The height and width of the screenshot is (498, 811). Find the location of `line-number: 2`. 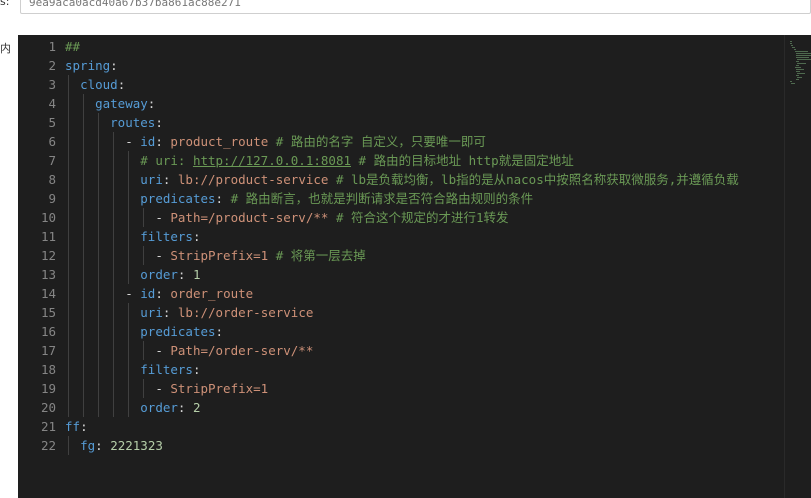

line-number: 2 is located at coordinates (52, 65).